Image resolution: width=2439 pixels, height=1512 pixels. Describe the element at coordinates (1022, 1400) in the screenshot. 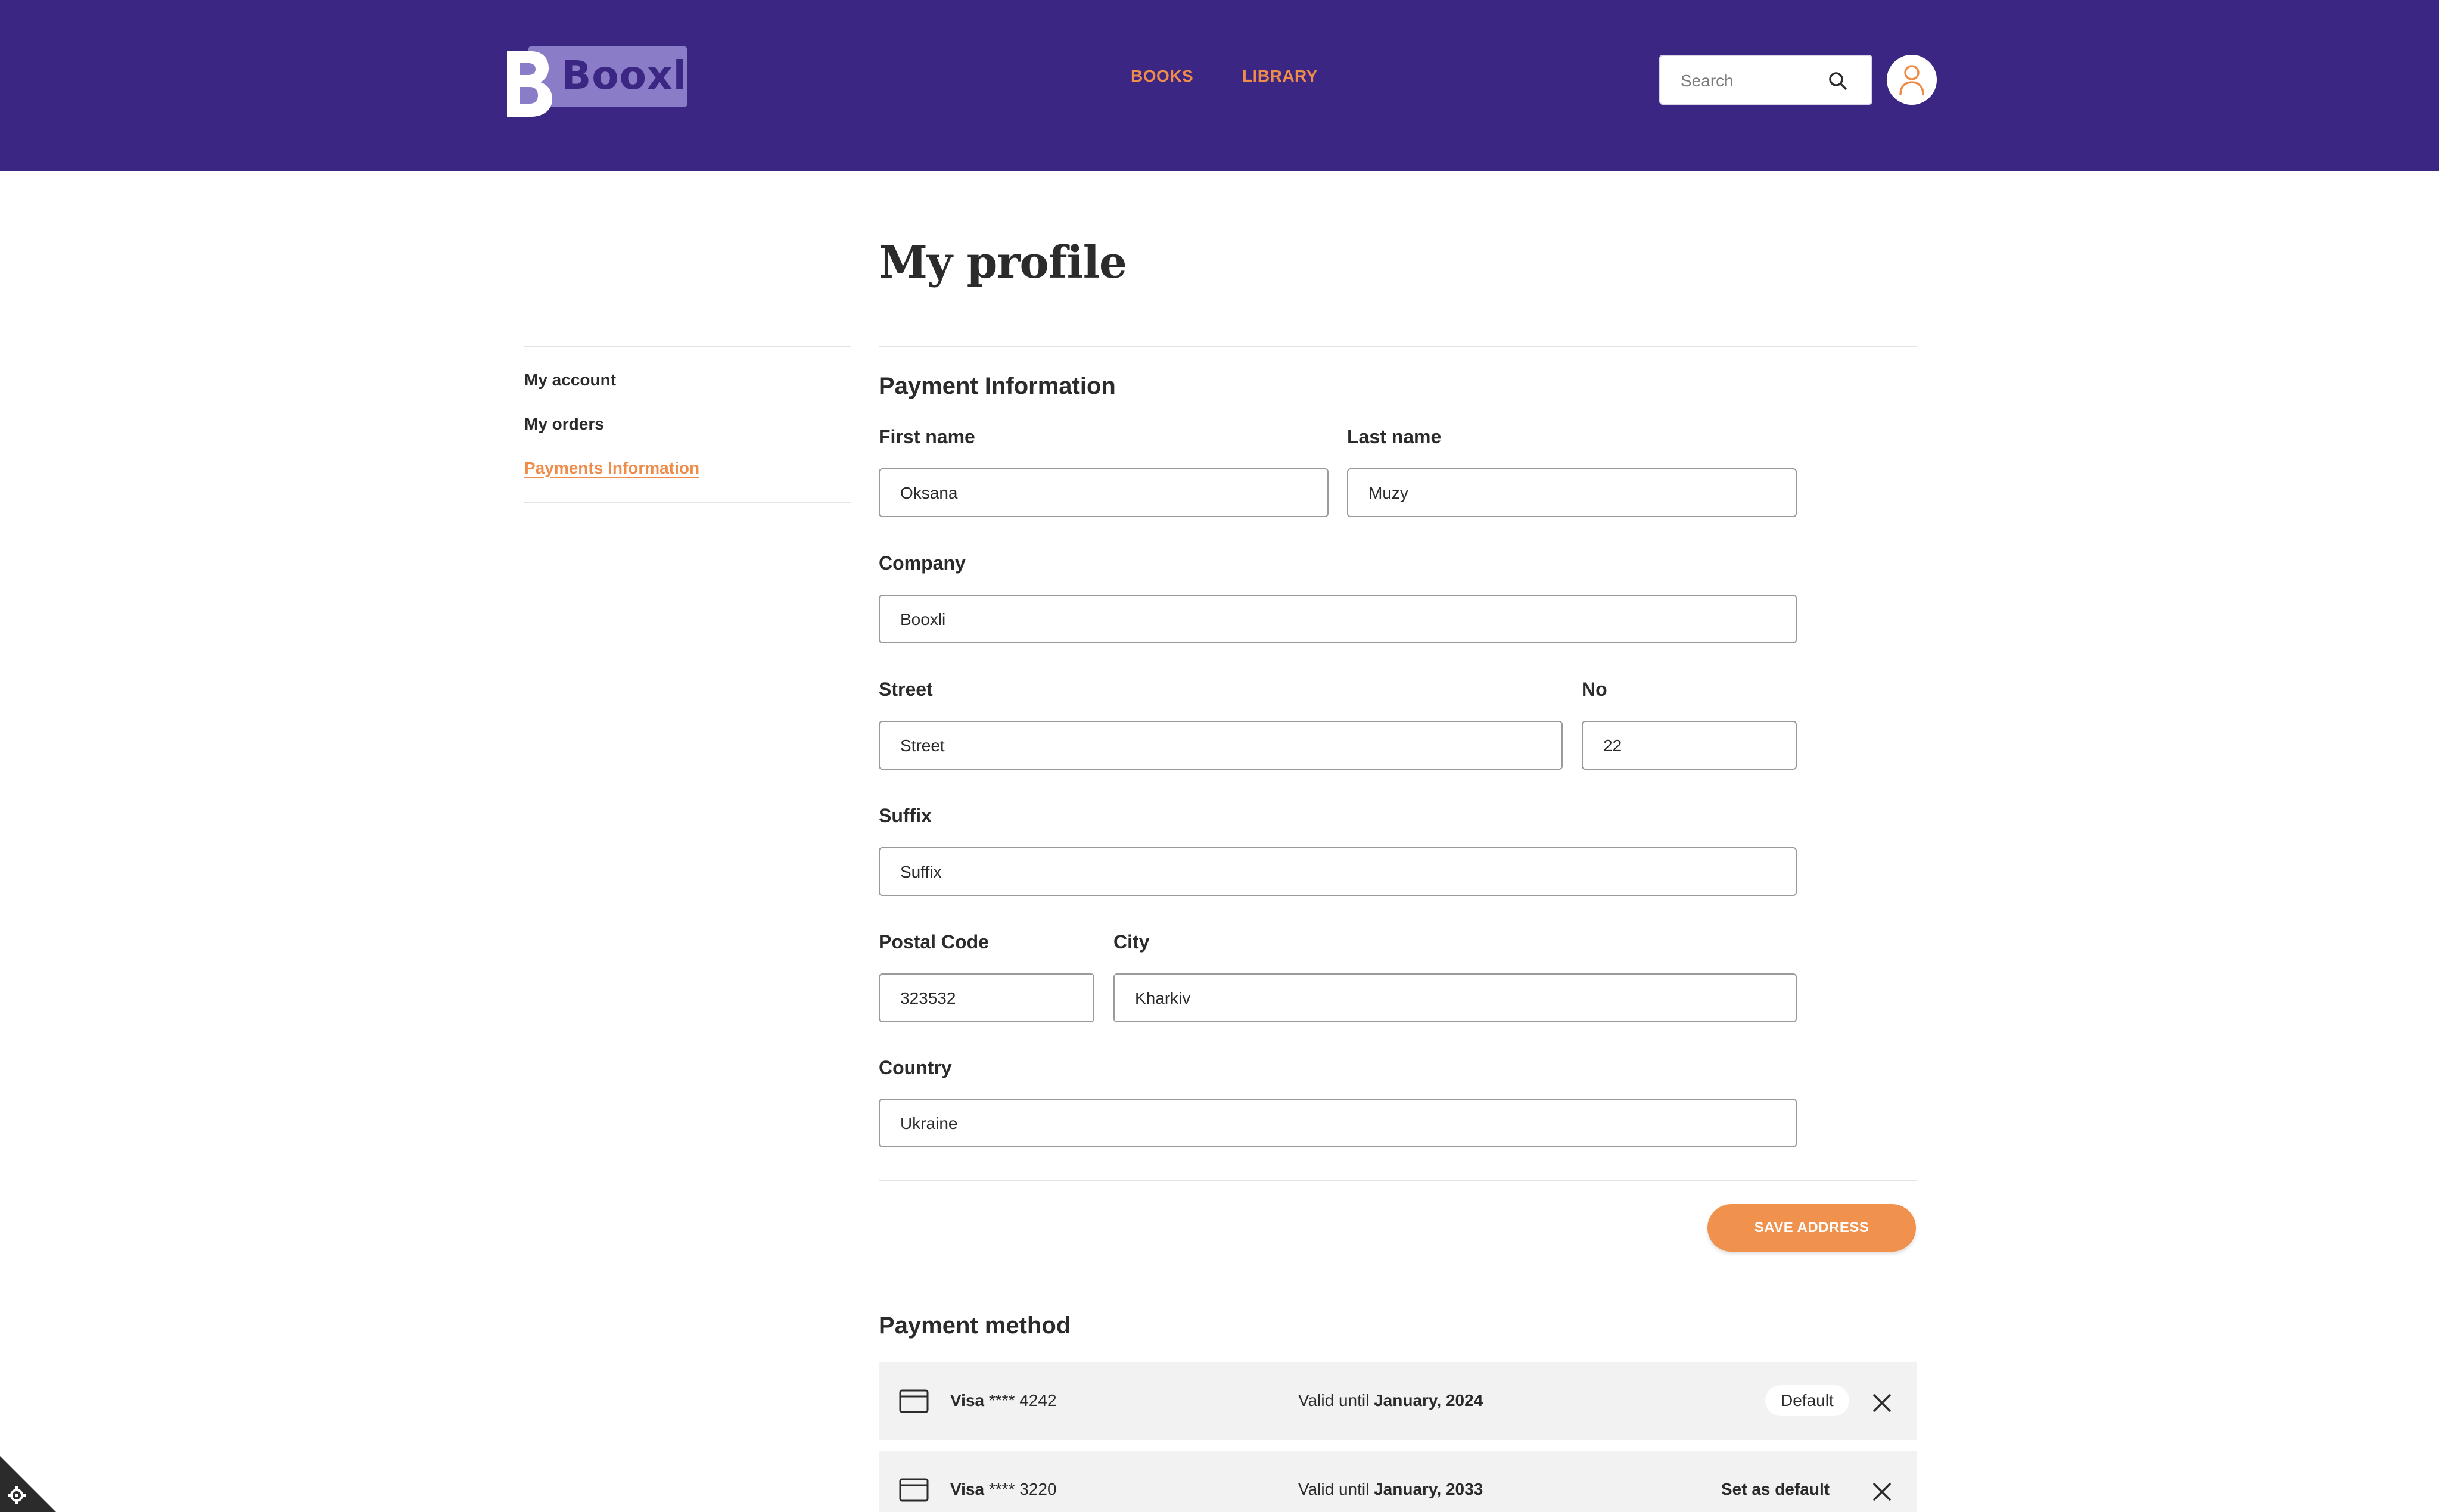

I see `card-masked-number: **** 4242` at that location.